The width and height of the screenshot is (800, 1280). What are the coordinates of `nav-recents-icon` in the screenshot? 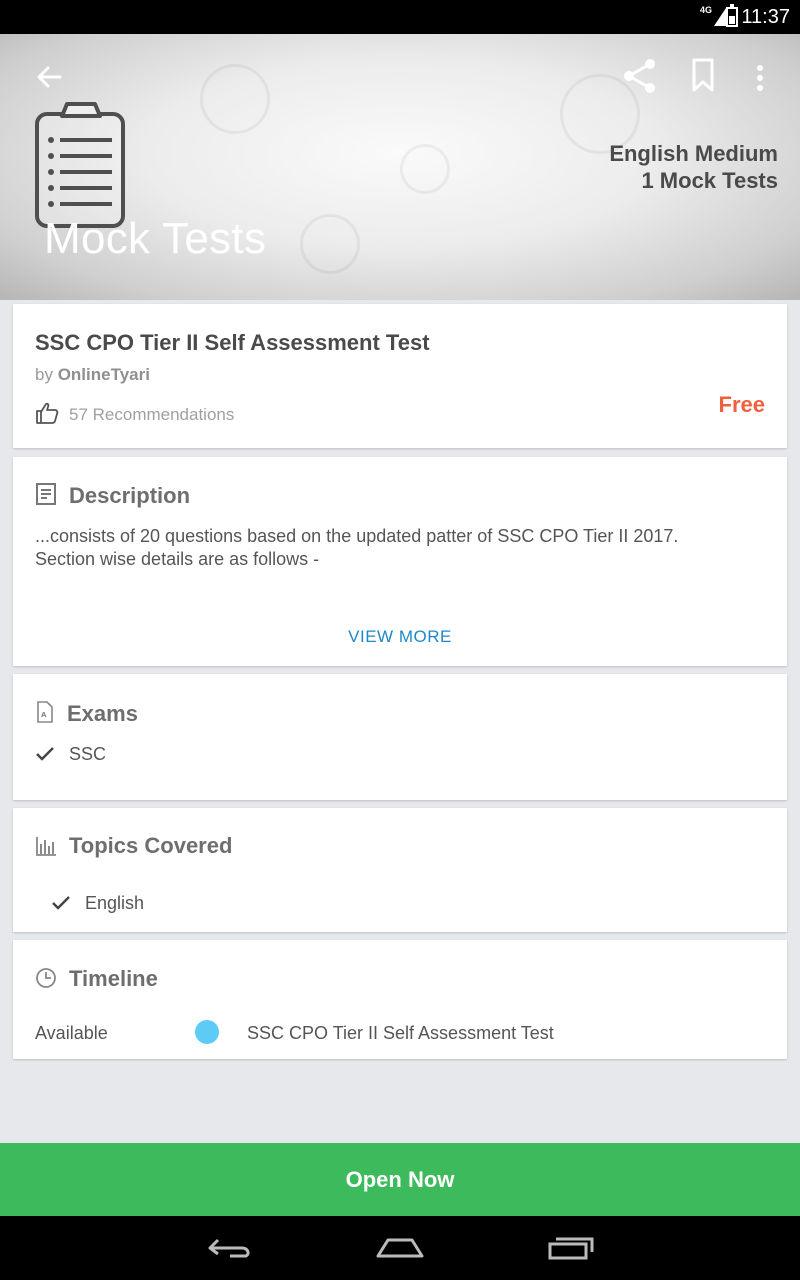 It's located at (571, 1248).